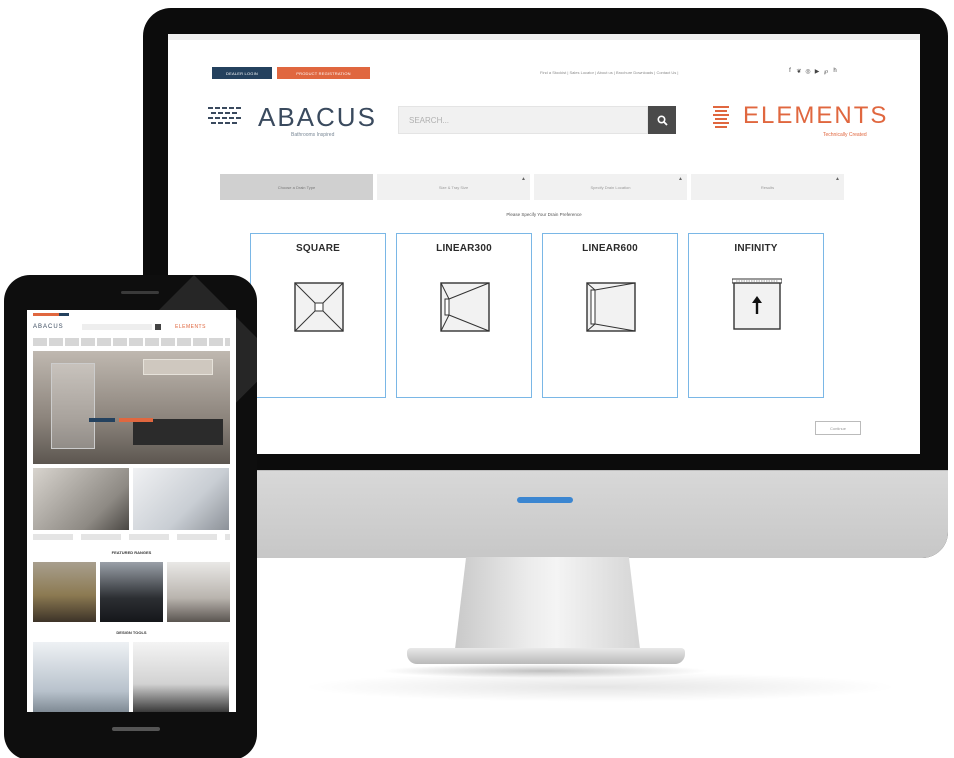 The width and height of the screenshot is (954, 758). What do you see at coordinates (544, 37) in the screenshot?
I see `browser-top-strip` at bounding box center [544, 37].